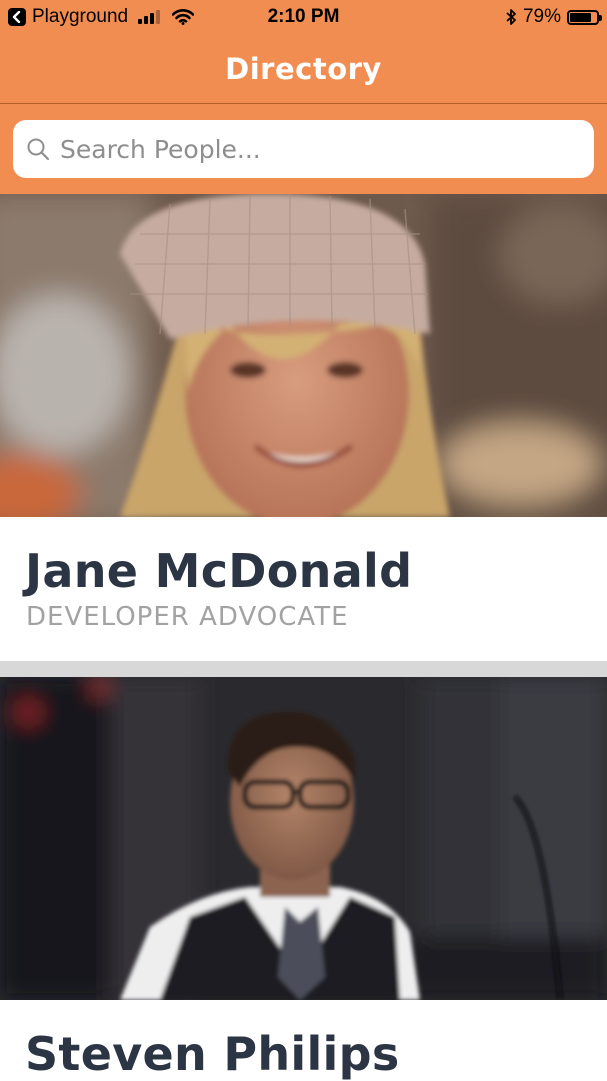  What do you see at coordinates (212, 1054) in the screenshot?
I see `person-name: Steven Philips` at bounding box center [212, 1054].